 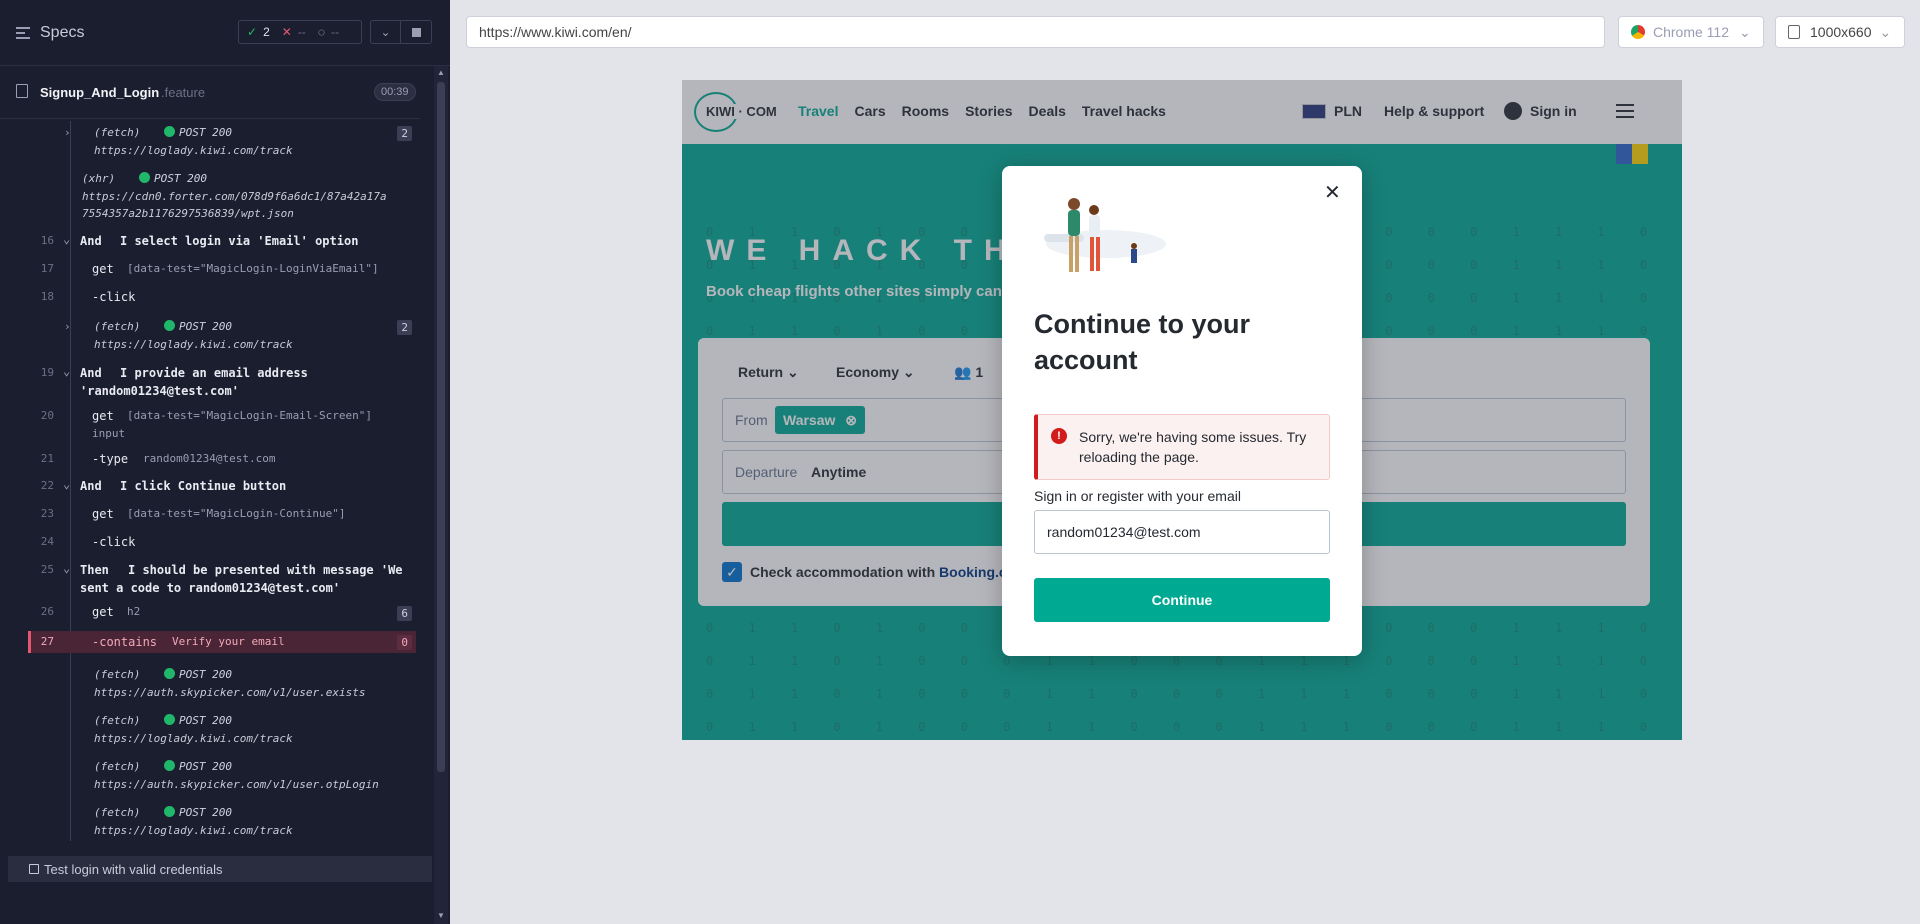 What do you see at coordinates (47, 415) in the screenshot?
I see `line-number: 20` at bounding box center [47, 415].